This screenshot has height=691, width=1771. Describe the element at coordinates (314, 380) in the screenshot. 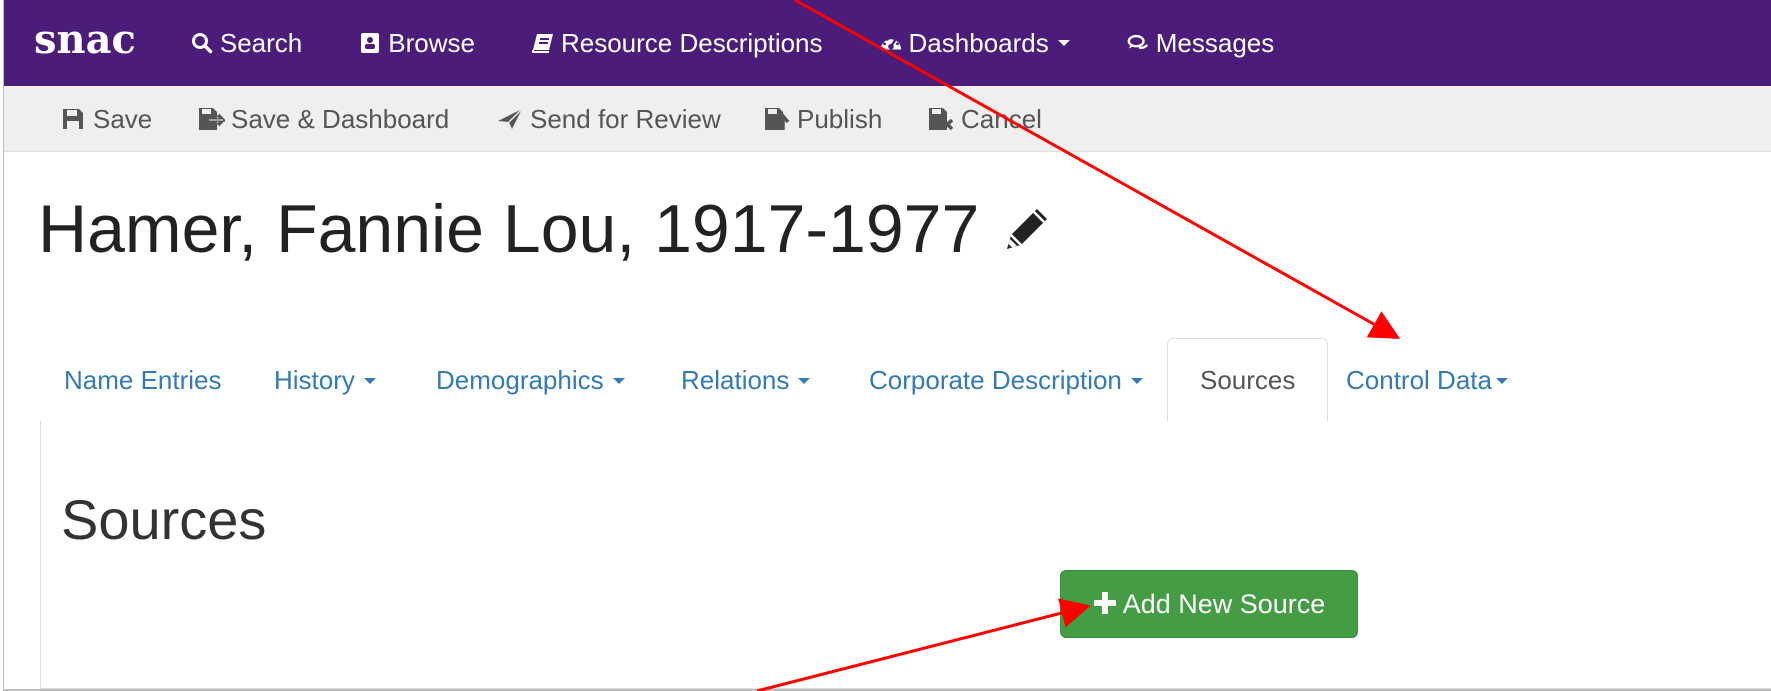

I see `tab-label: History` at that location.